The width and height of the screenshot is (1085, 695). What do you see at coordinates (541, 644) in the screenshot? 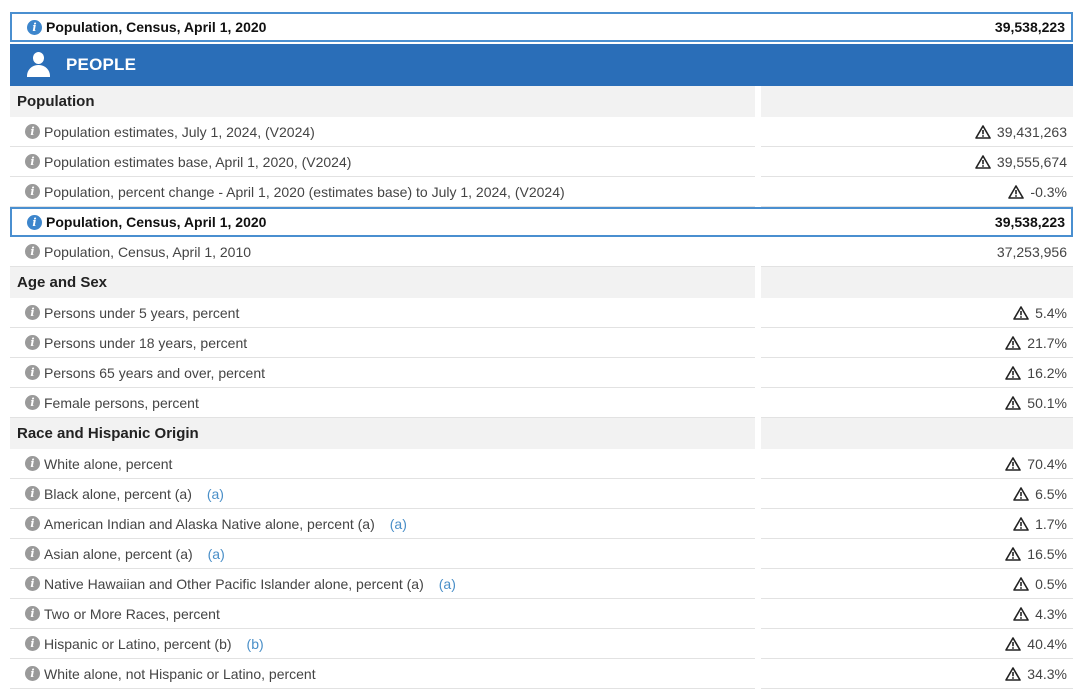
I see `table-row: i Hispanic or Latino, percent (b) (b) 40.4%` at bounding box center [541, 644].